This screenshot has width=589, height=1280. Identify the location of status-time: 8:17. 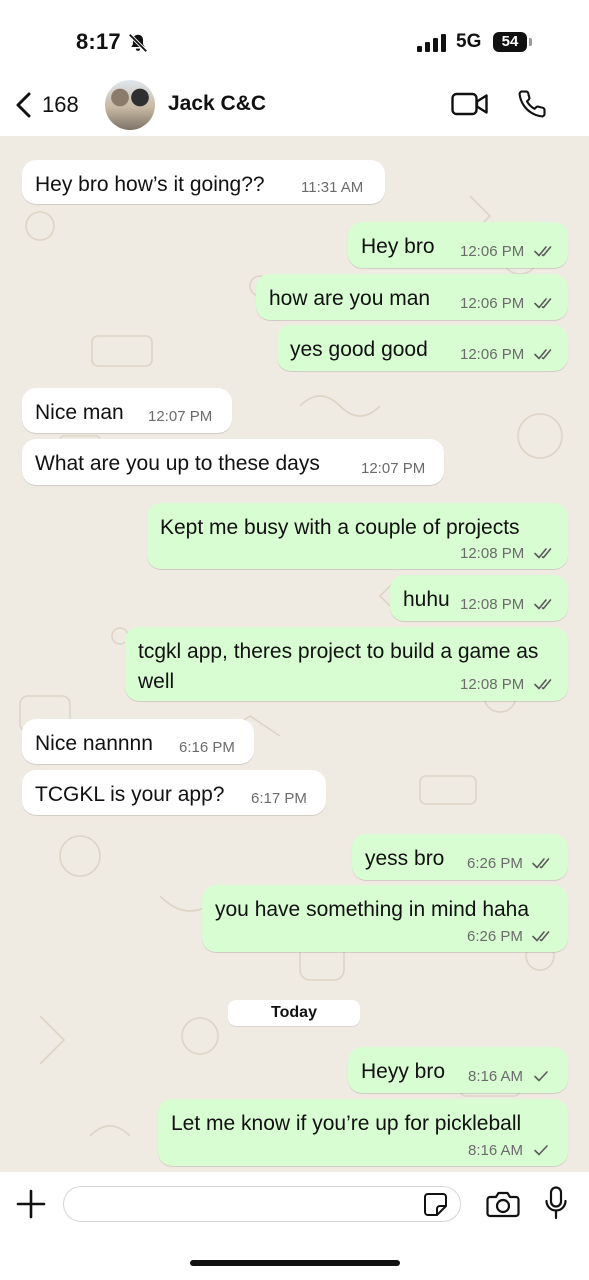
(98, 41).